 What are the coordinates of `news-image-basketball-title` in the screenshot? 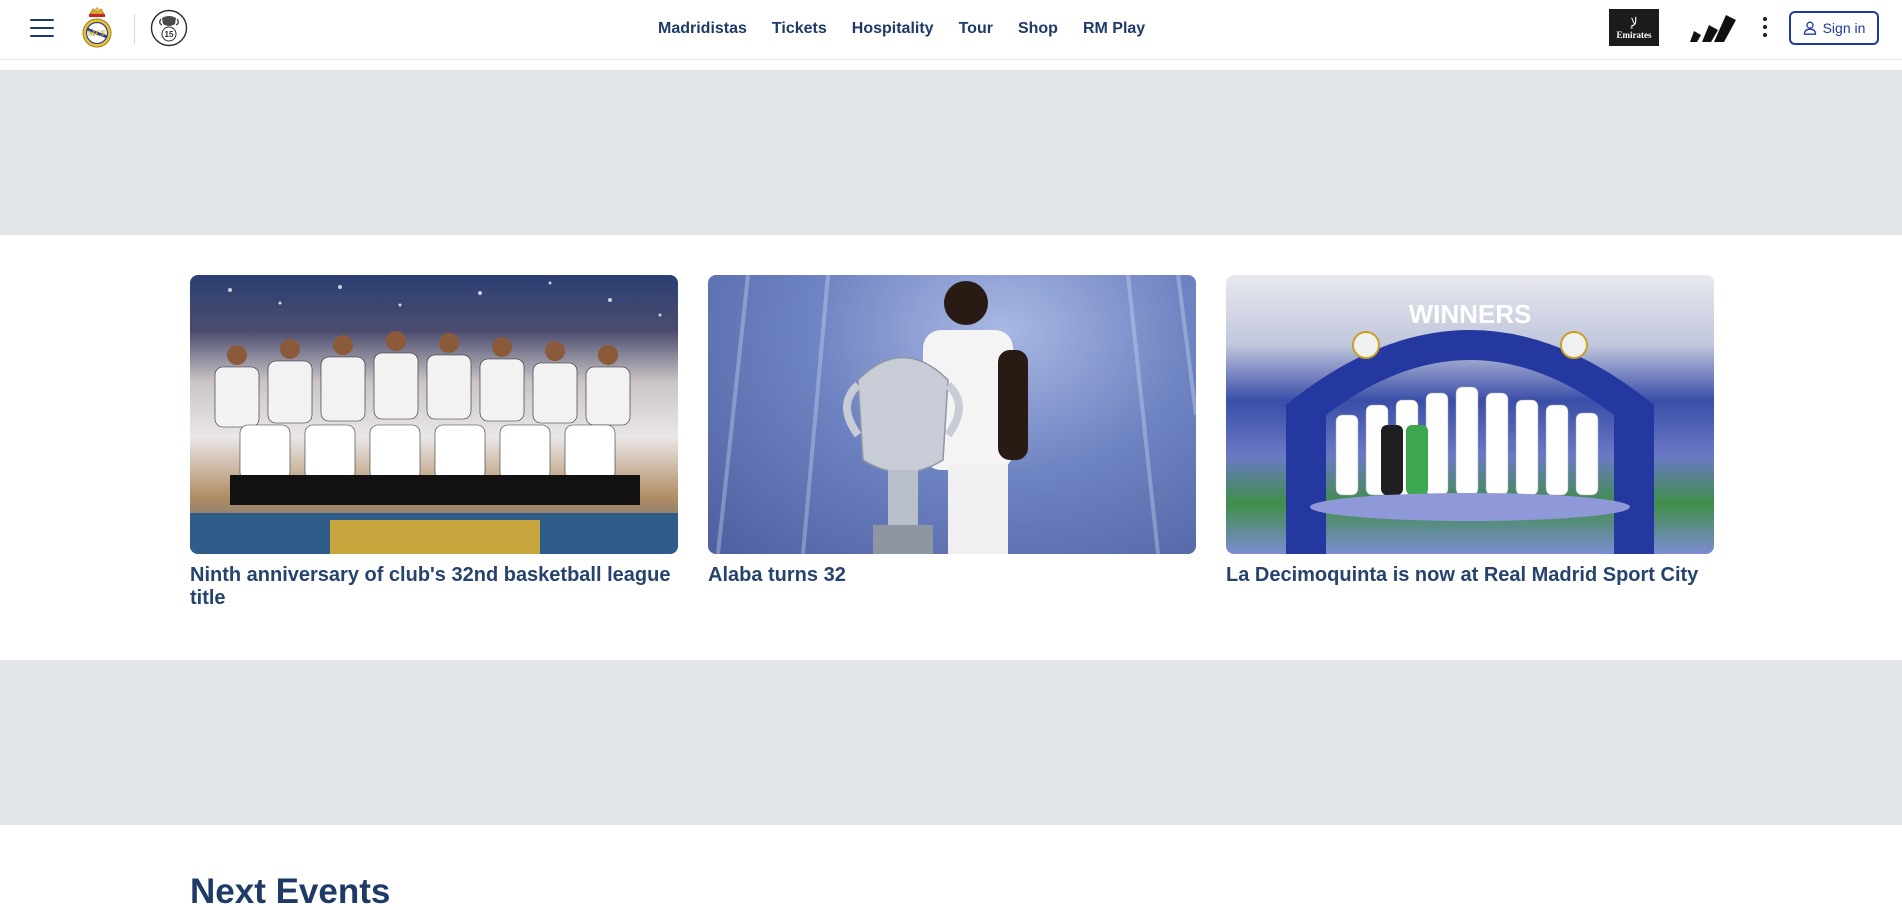 It's located at (434, 414).